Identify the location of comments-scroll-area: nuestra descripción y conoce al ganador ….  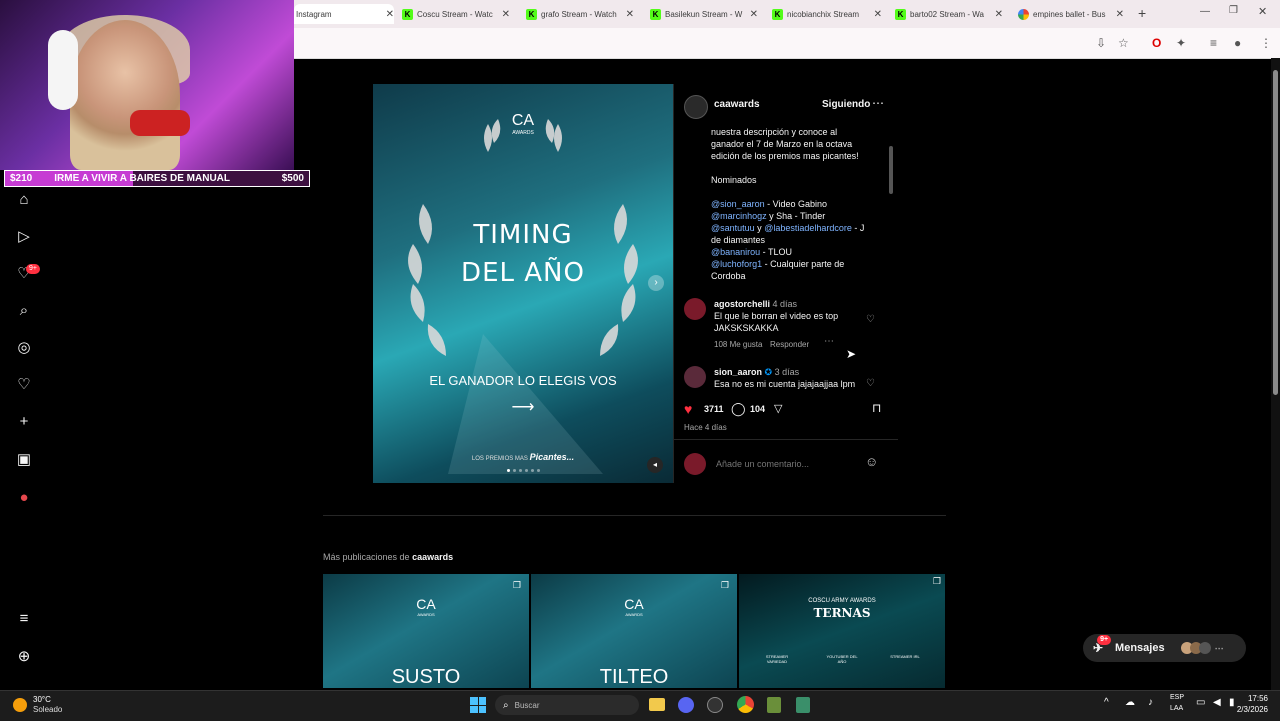
(786, 256).